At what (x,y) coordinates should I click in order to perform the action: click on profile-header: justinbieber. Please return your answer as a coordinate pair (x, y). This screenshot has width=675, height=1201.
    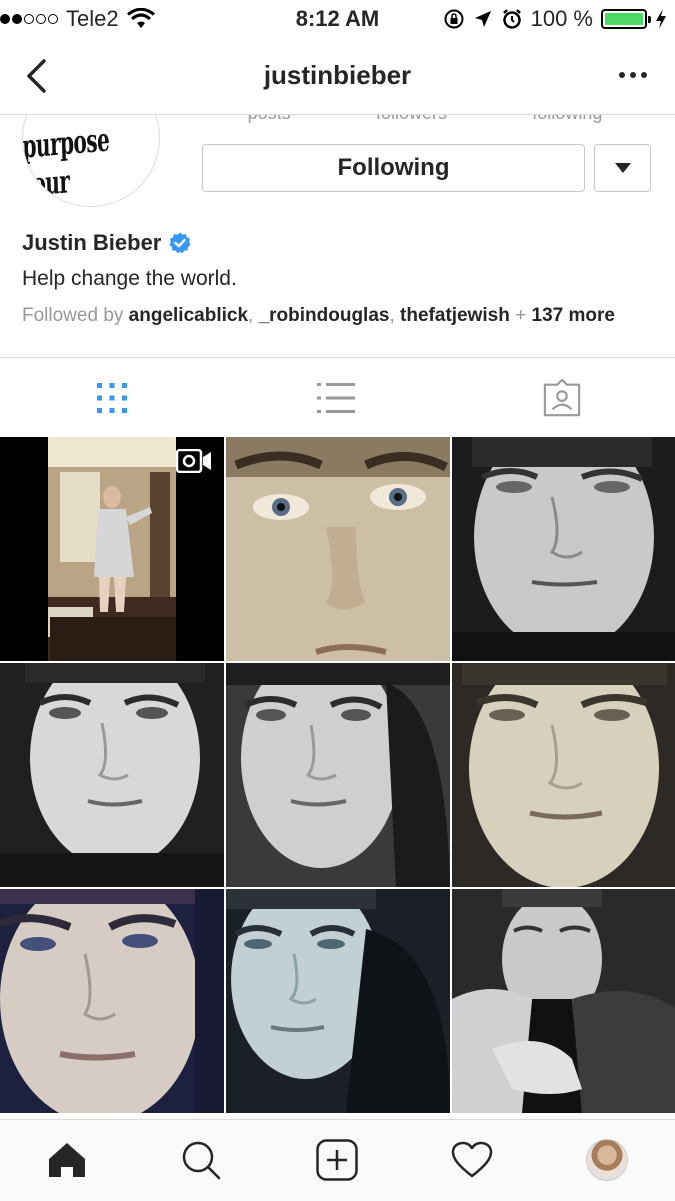
    Looking at the image, I should click on (337, 76).